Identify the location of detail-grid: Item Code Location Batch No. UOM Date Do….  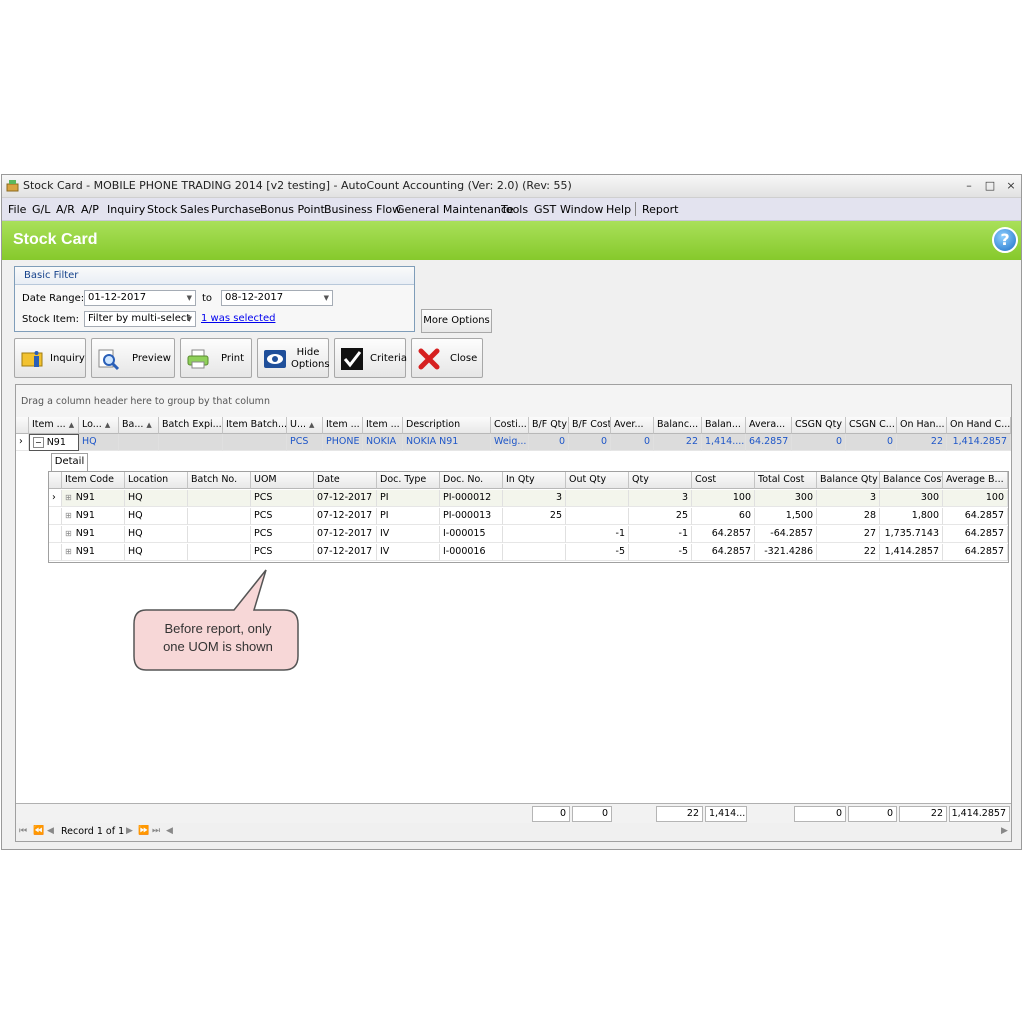
(528, 517).